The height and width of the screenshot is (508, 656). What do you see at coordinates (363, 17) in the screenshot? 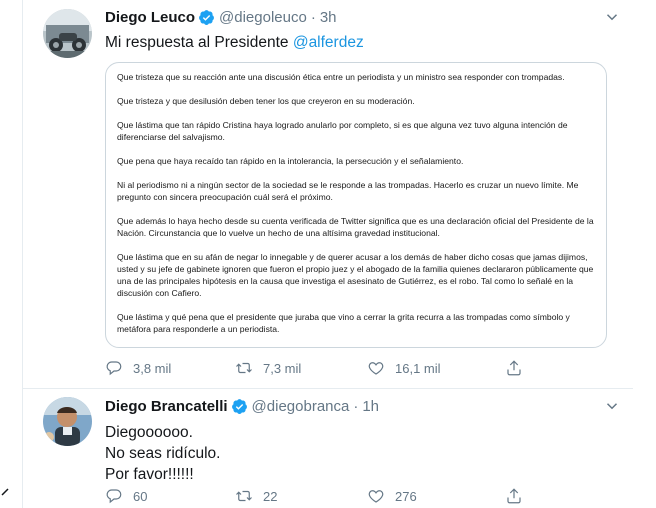
I see `tweet-header: Diego Leuco @diegoleuco · 3h` at bounding box center [363, 17].